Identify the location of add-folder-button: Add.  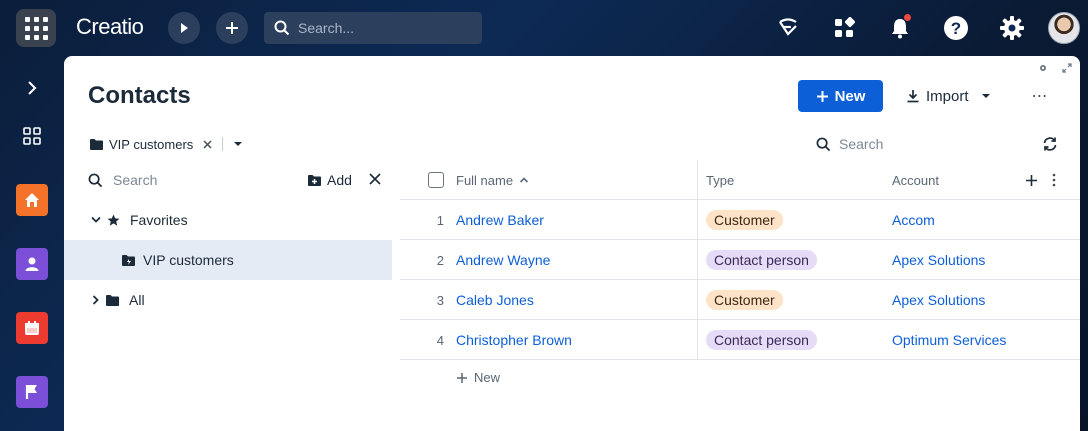
(330, 180).